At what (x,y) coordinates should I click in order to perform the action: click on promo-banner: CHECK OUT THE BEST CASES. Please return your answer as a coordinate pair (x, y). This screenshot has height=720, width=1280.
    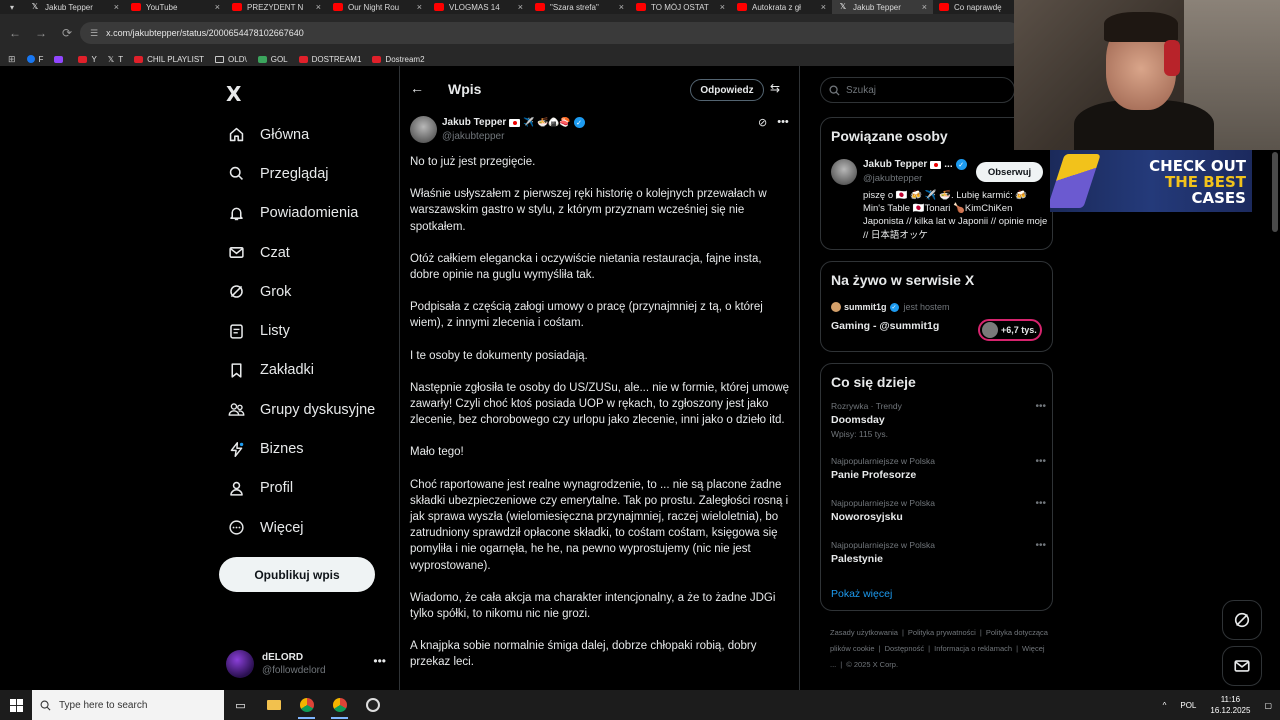
    Looking at the image, I should click on (1151, 181).